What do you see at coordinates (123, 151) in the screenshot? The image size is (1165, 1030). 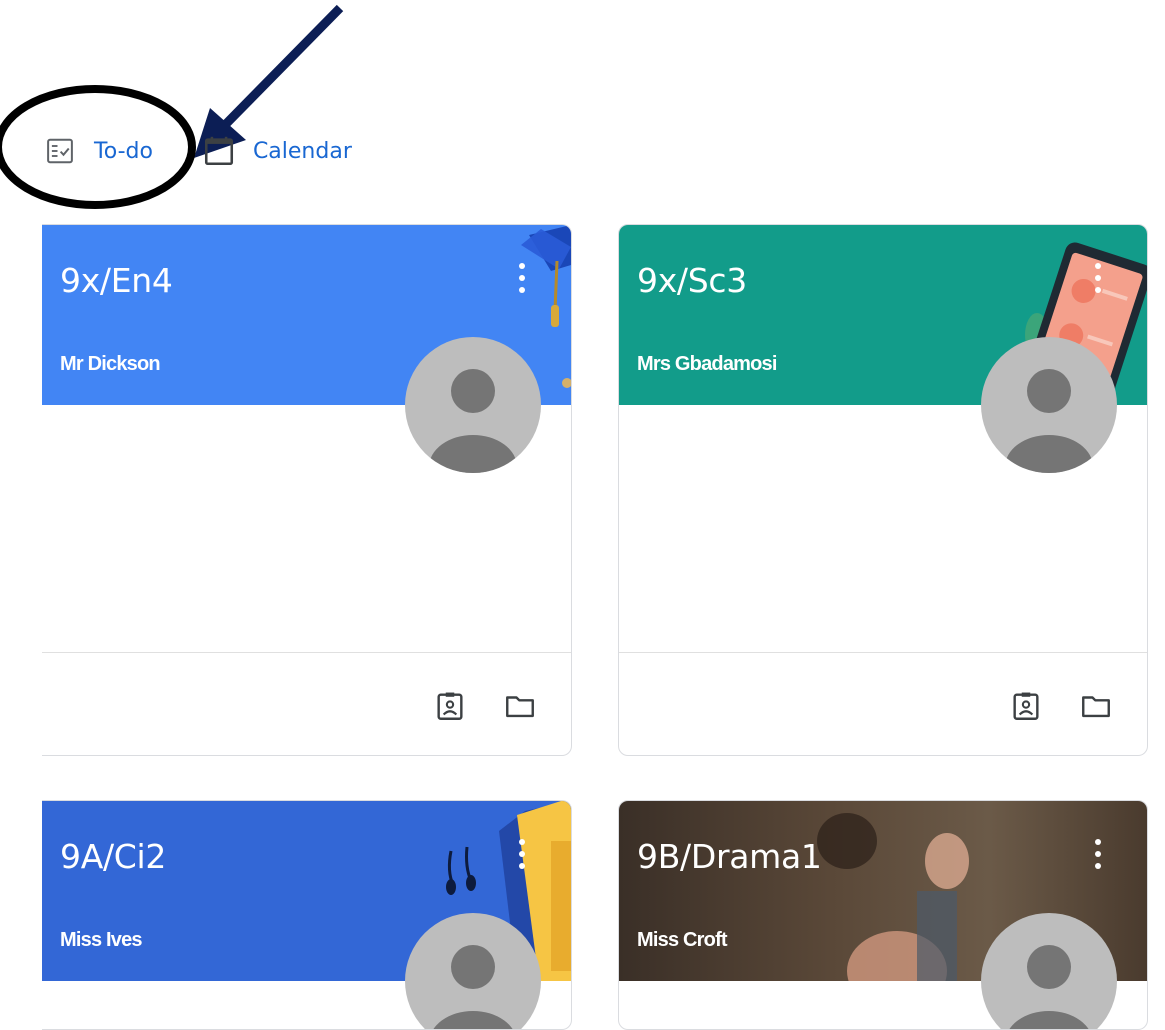 I see `todo-label: To-do` at bounding box center [123, 151].